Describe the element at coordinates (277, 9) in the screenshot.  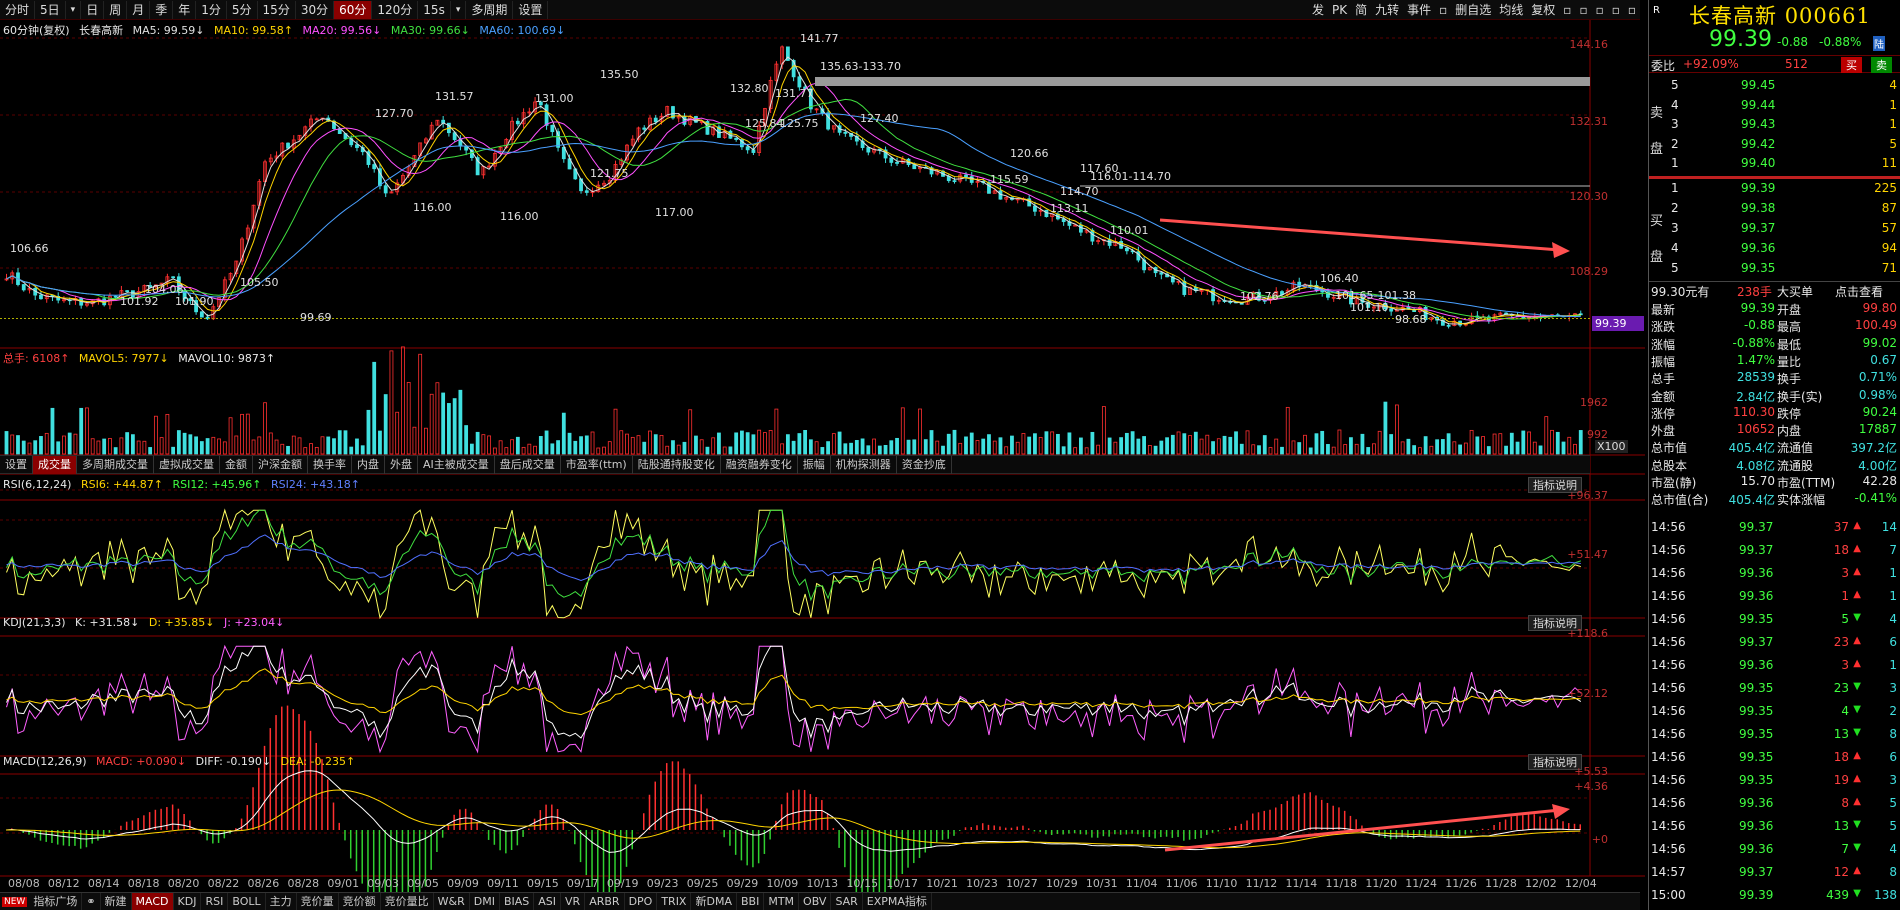
I see `period-tab-10: 15分` at that location.